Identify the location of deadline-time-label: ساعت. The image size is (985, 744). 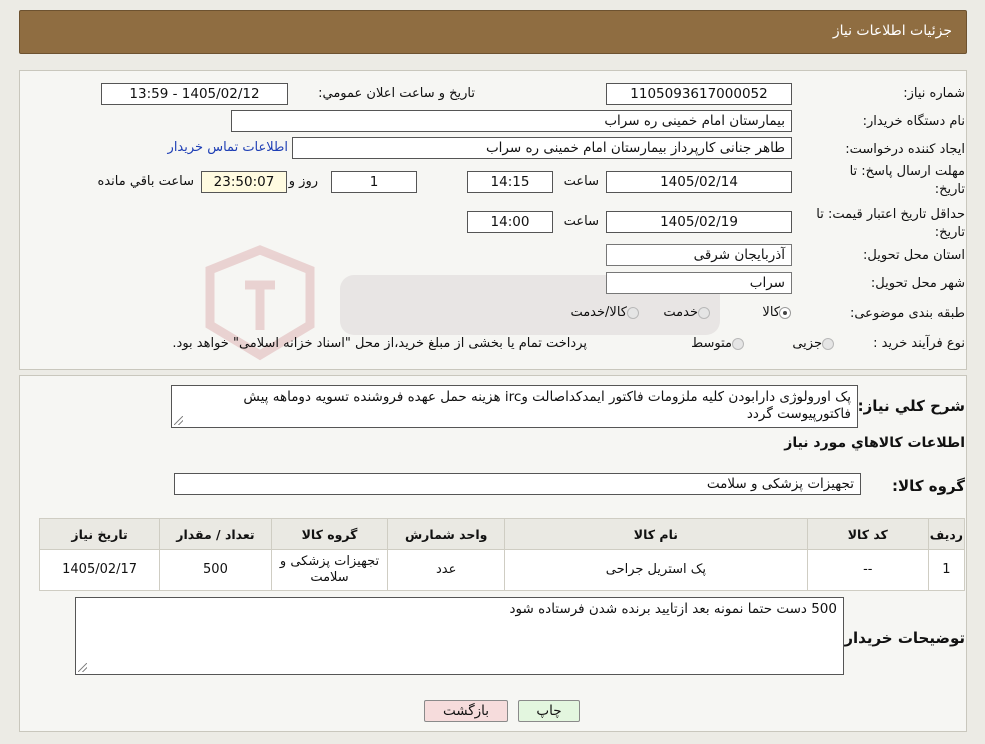
(581, 181).